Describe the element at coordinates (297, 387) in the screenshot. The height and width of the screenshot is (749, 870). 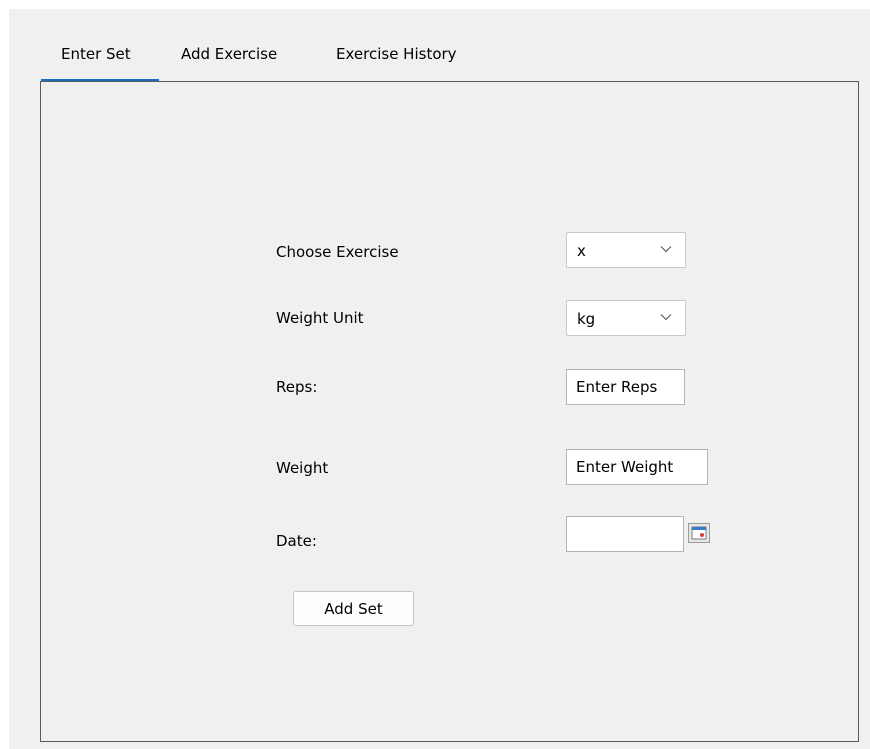
I see `reps-label: Reps:` at that location.